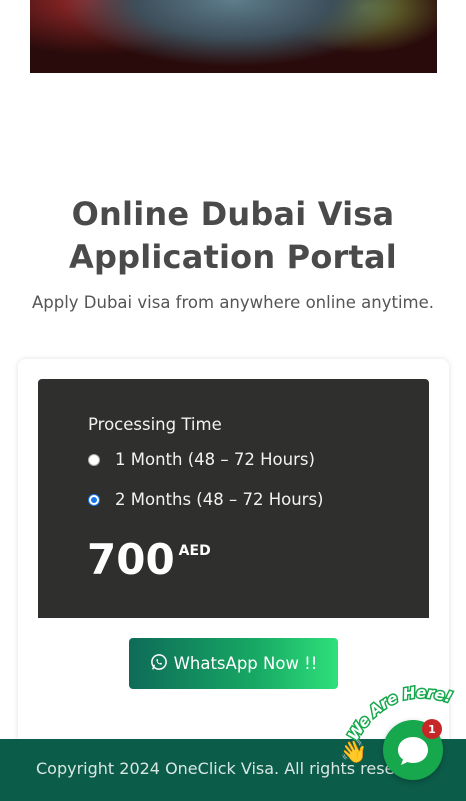 The image size is (466, 801). Describe the element at coordinates (131, 559) in the screenshot. I see `price-amount: 700` at that location.